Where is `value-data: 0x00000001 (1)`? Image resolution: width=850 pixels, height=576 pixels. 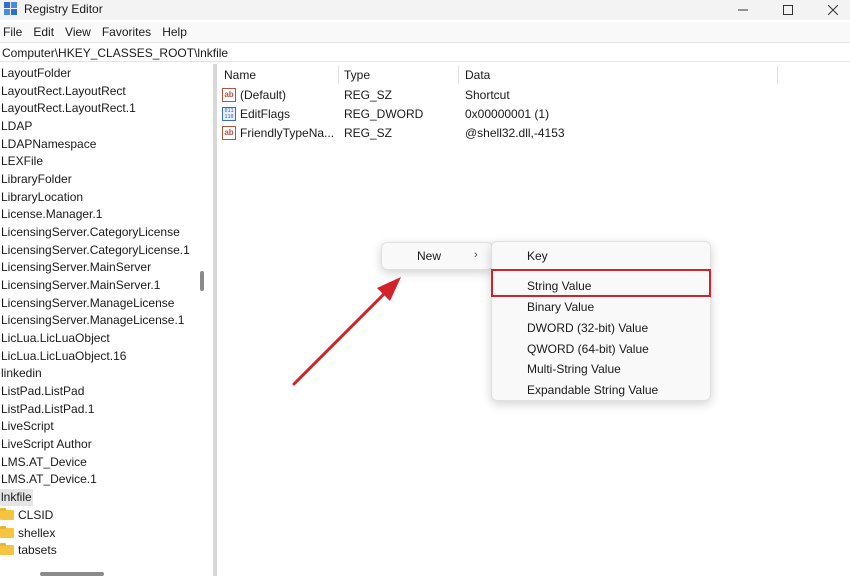
value-data: 0x00000001 (1) is located at coordinates (507, 114).